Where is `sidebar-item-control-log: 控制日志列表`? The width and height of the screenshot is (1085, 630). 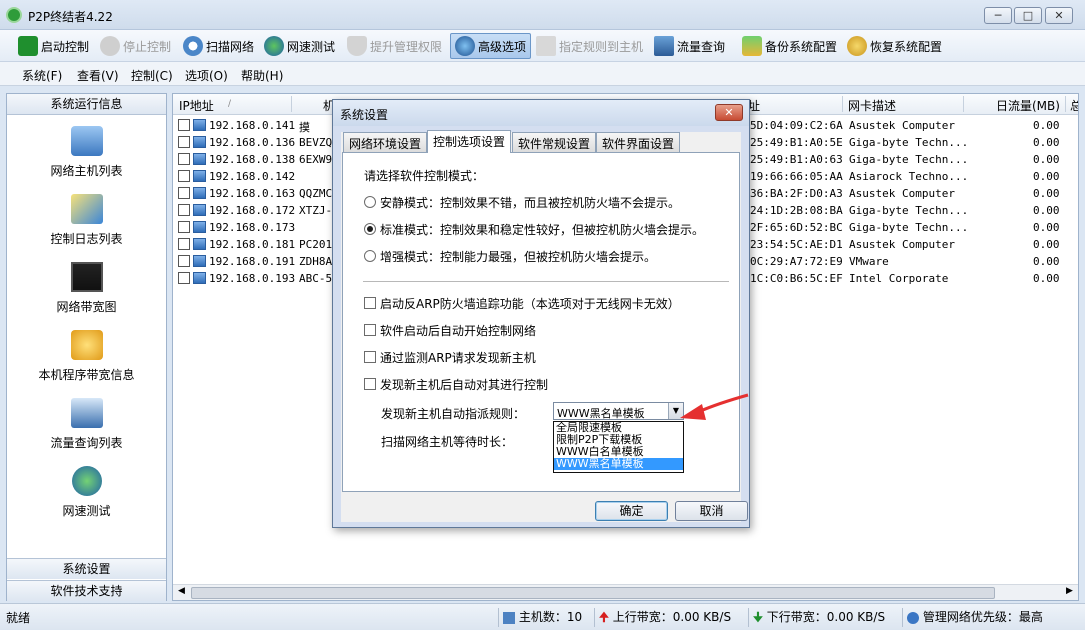 sidebar-item-control-log: 控制日志列表 is located at coordinates (86, 220).